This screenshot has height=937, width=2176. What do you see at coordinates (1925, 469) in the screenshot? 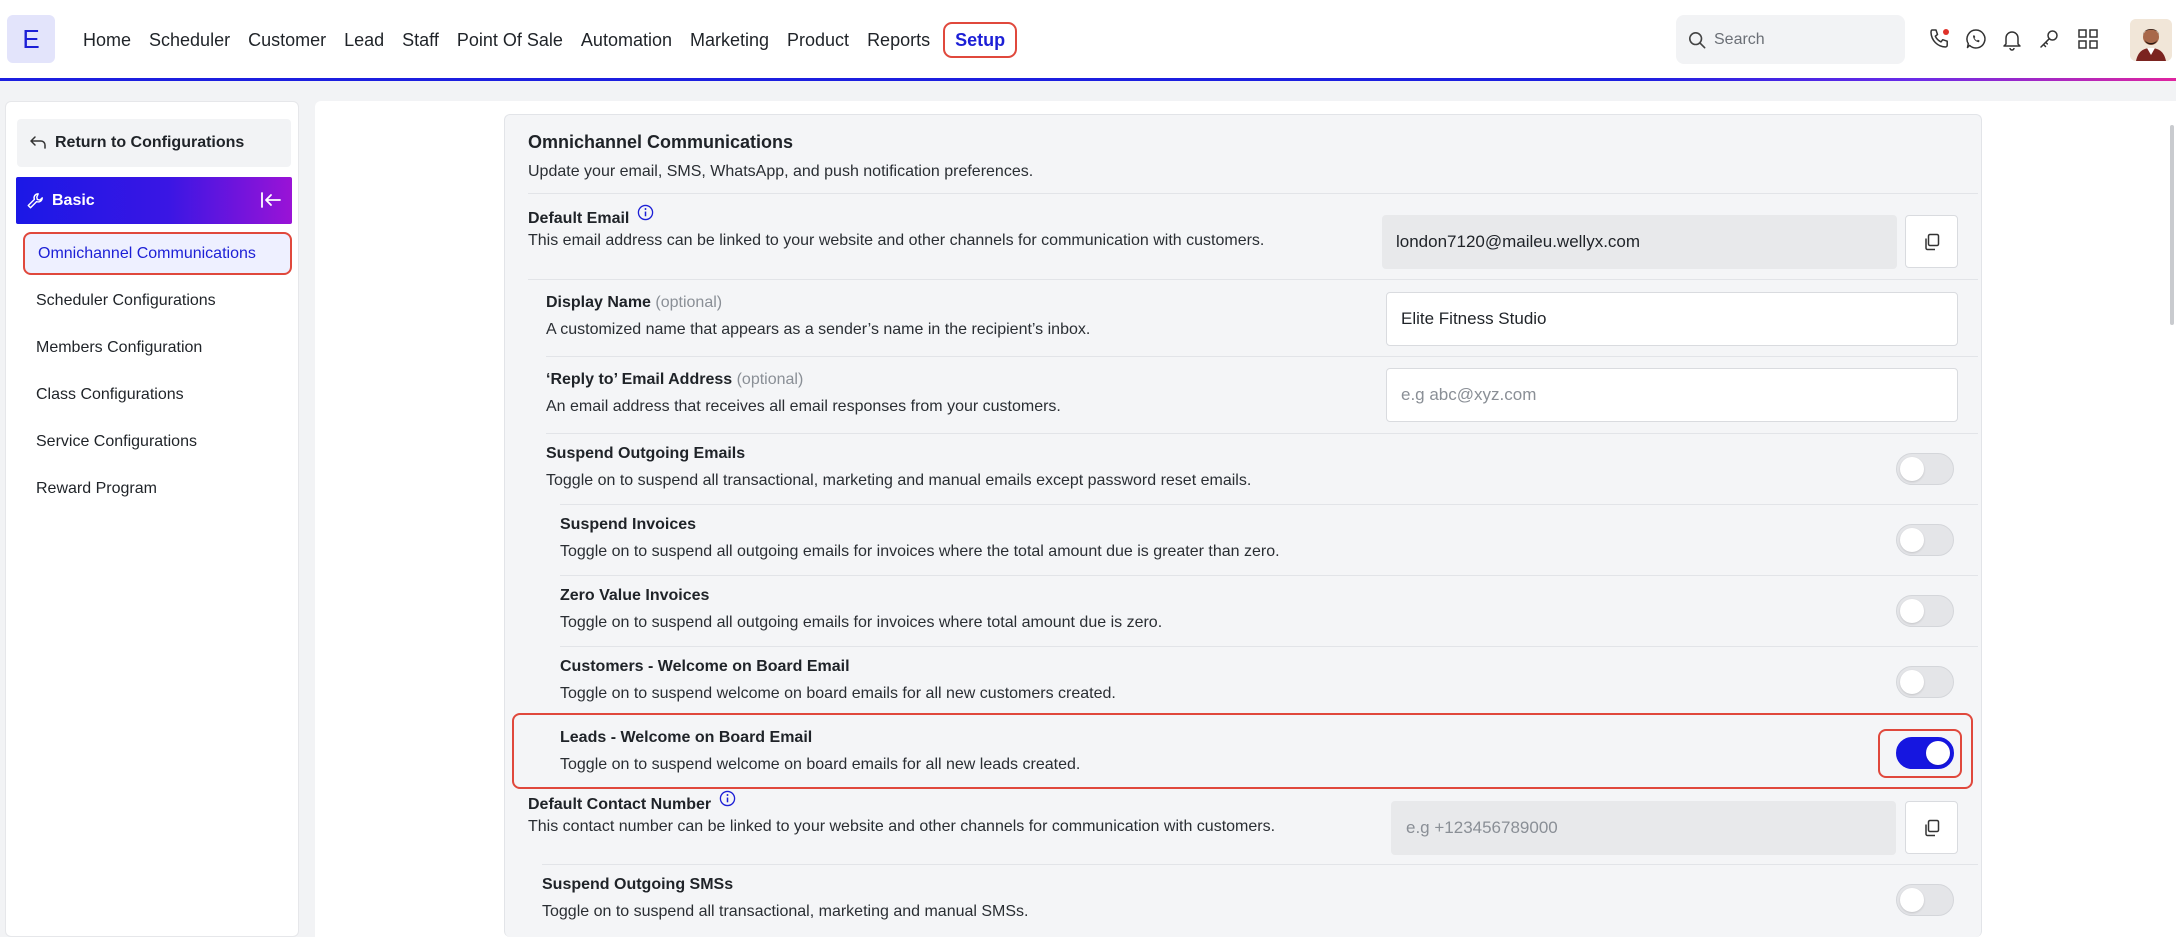
I see `suspend-emails-toggle` at bounding box center [1925, 469].